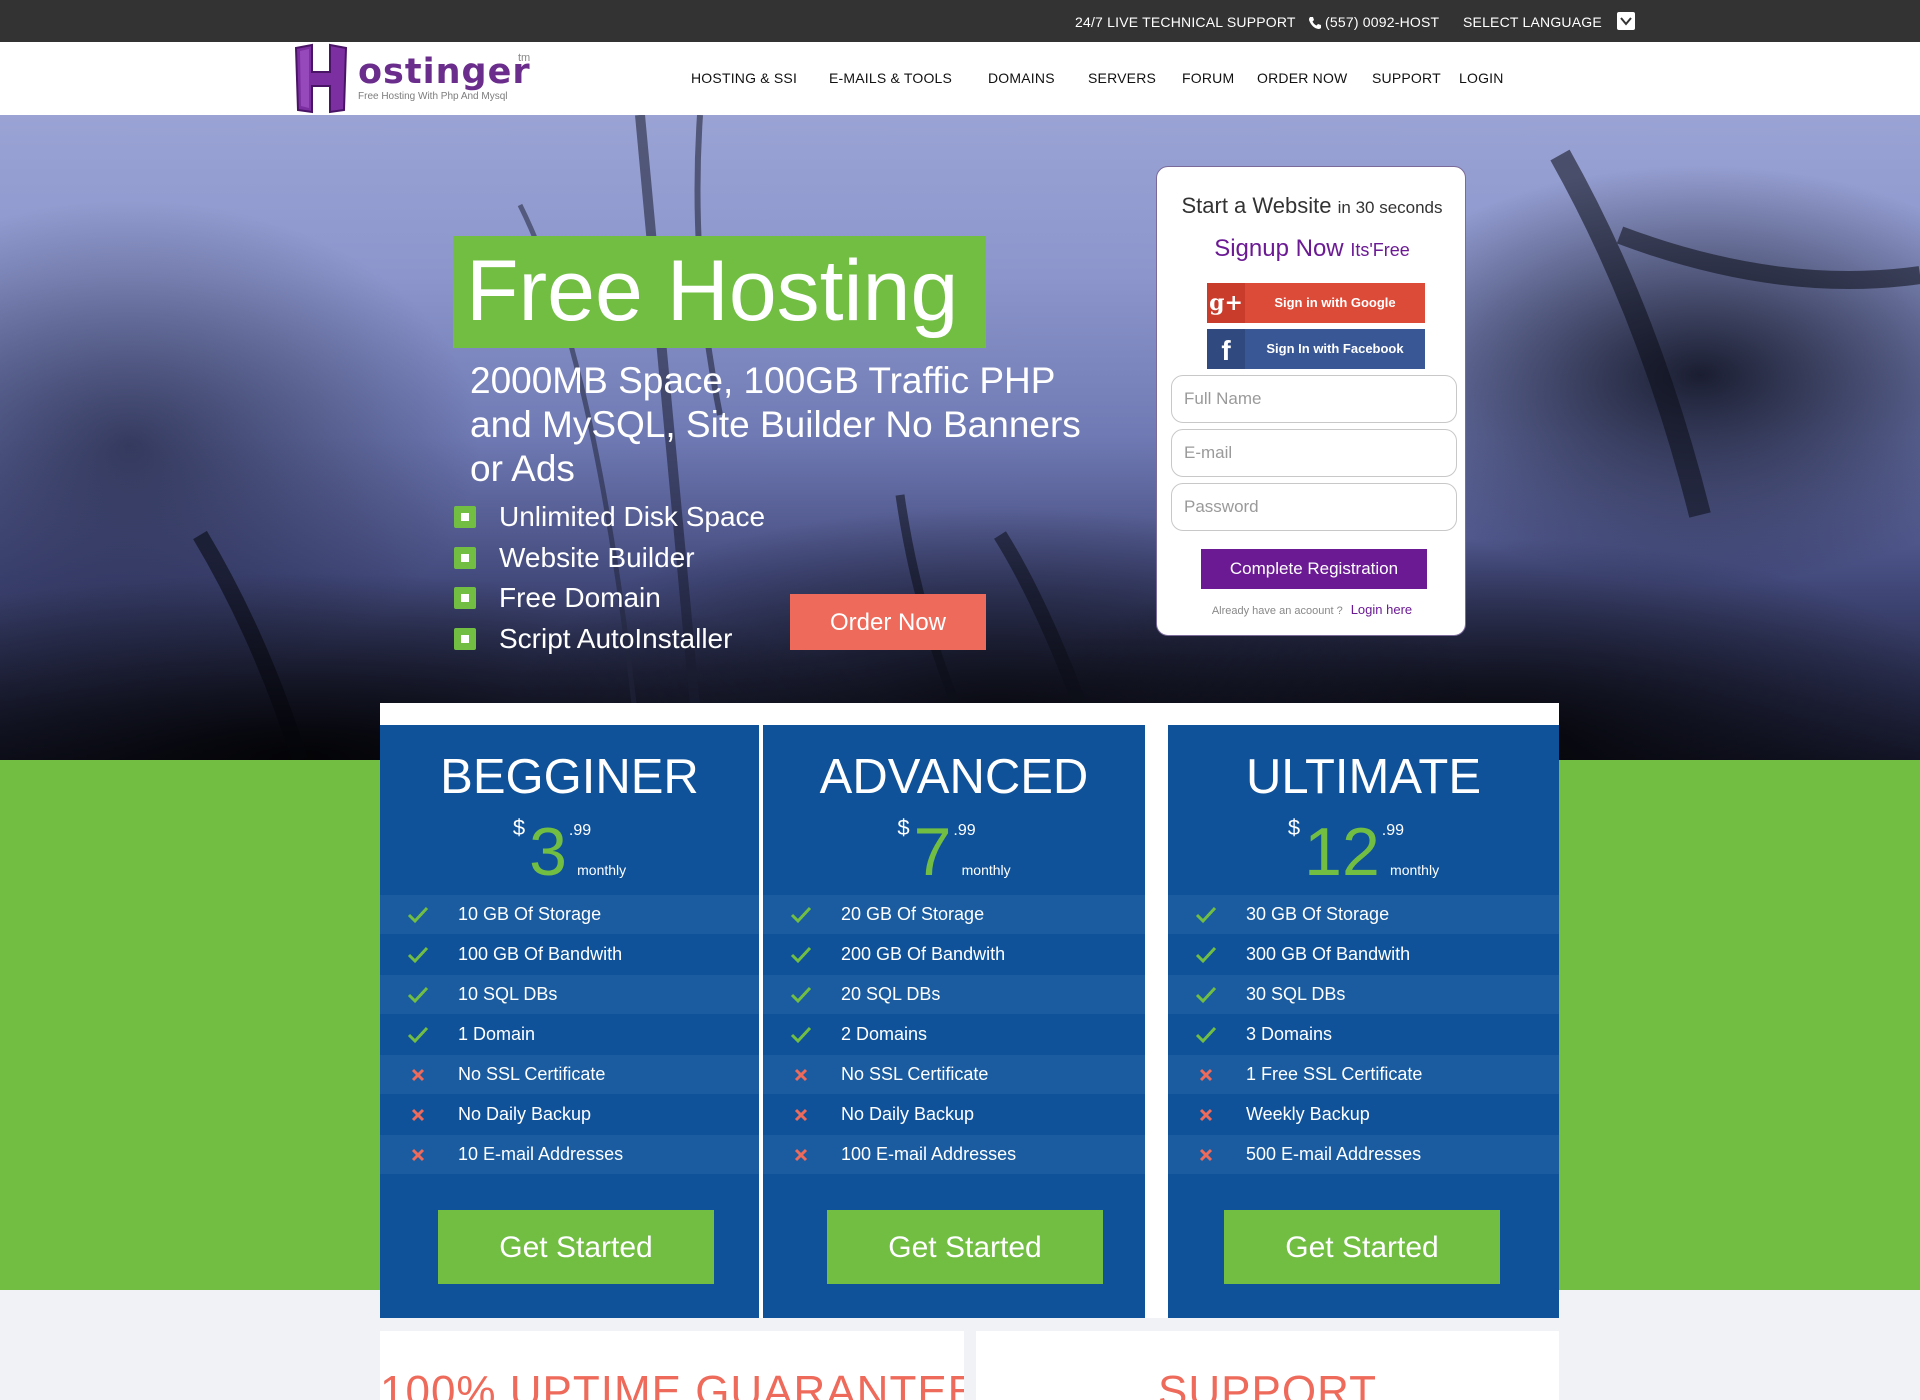 This screenshot has width=1920, height=1400. What do you see at coordinates (891, 994) in the screenshot?
I see `plan-feature-text: 20 SQL DBs` at bounding box center [891, 994].